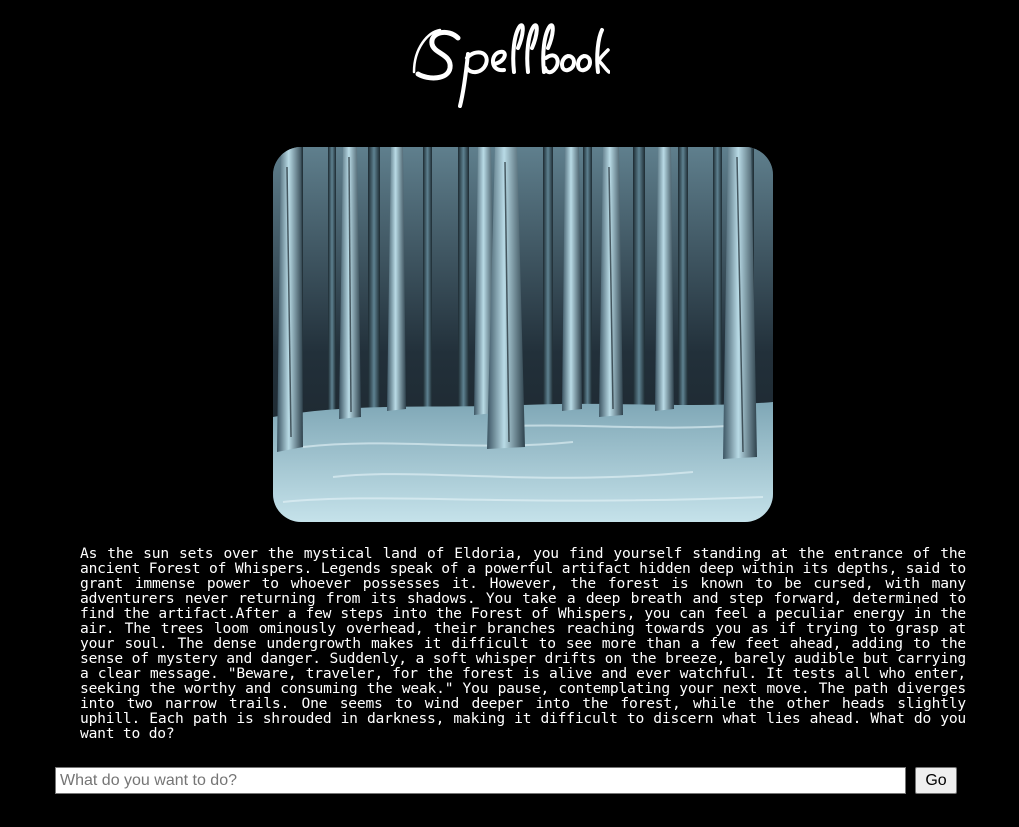 The height and width of the screenshot is (827, 1019). I want to click on command-bar: Go, so click(506, 780).